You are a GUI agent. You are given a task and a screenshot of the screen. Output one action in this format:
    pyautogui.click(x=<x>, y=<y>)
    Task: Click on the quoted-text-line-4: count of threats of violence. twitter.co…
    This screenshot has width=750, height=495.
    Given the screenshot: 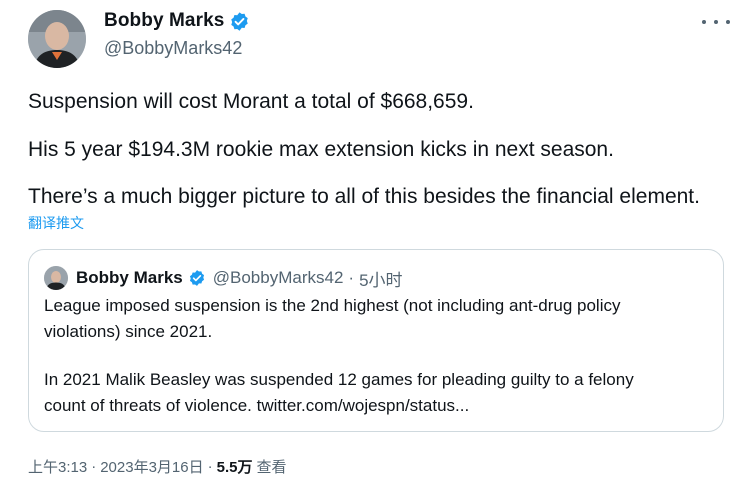 What is the action you would take?
    pyautogui.click(x=257, y=405)
    